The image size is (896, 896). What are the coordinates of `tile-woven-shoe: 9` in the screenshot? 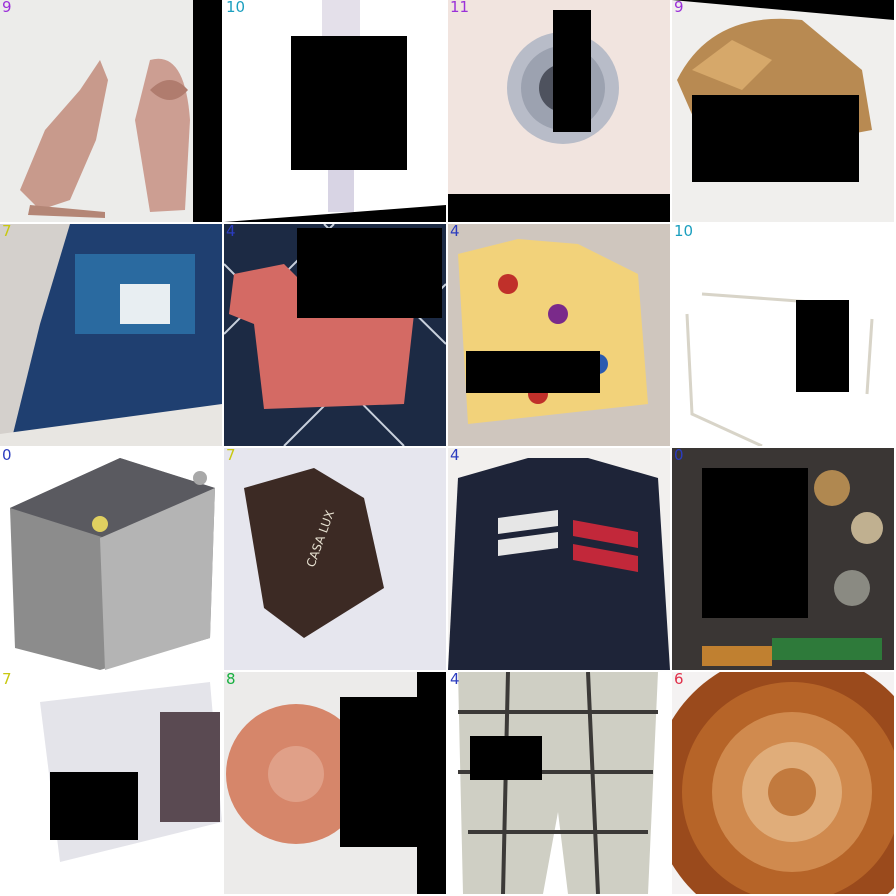 It's located at (783, 111).